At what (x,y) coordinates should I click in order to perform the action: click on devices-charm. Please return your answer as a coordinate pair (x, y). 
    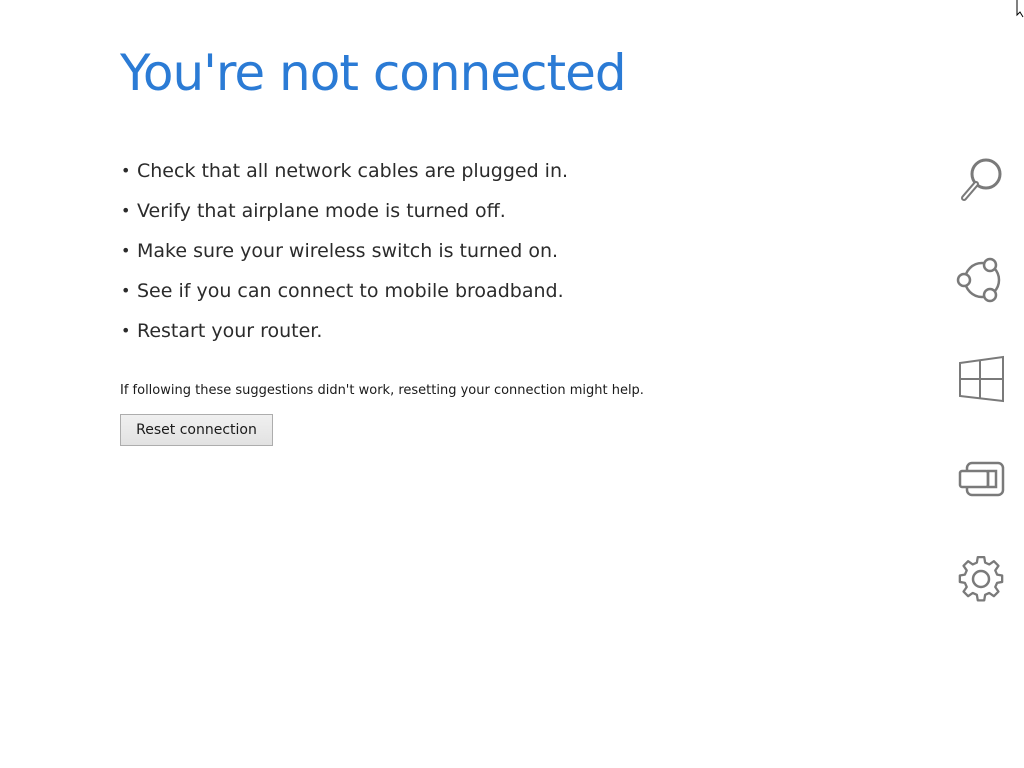
    Looking at the image, I should click on (981, 479).